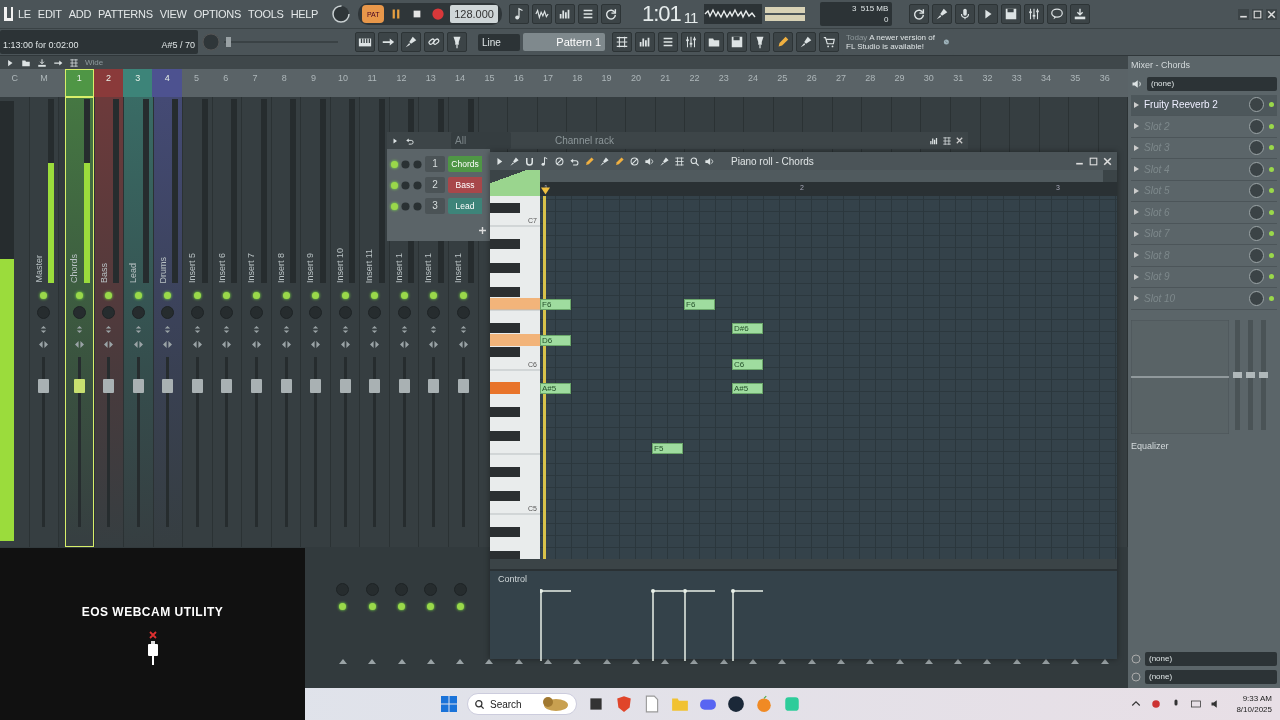  I want to click on mixer-strip: Insert 10, so click(345, 322).